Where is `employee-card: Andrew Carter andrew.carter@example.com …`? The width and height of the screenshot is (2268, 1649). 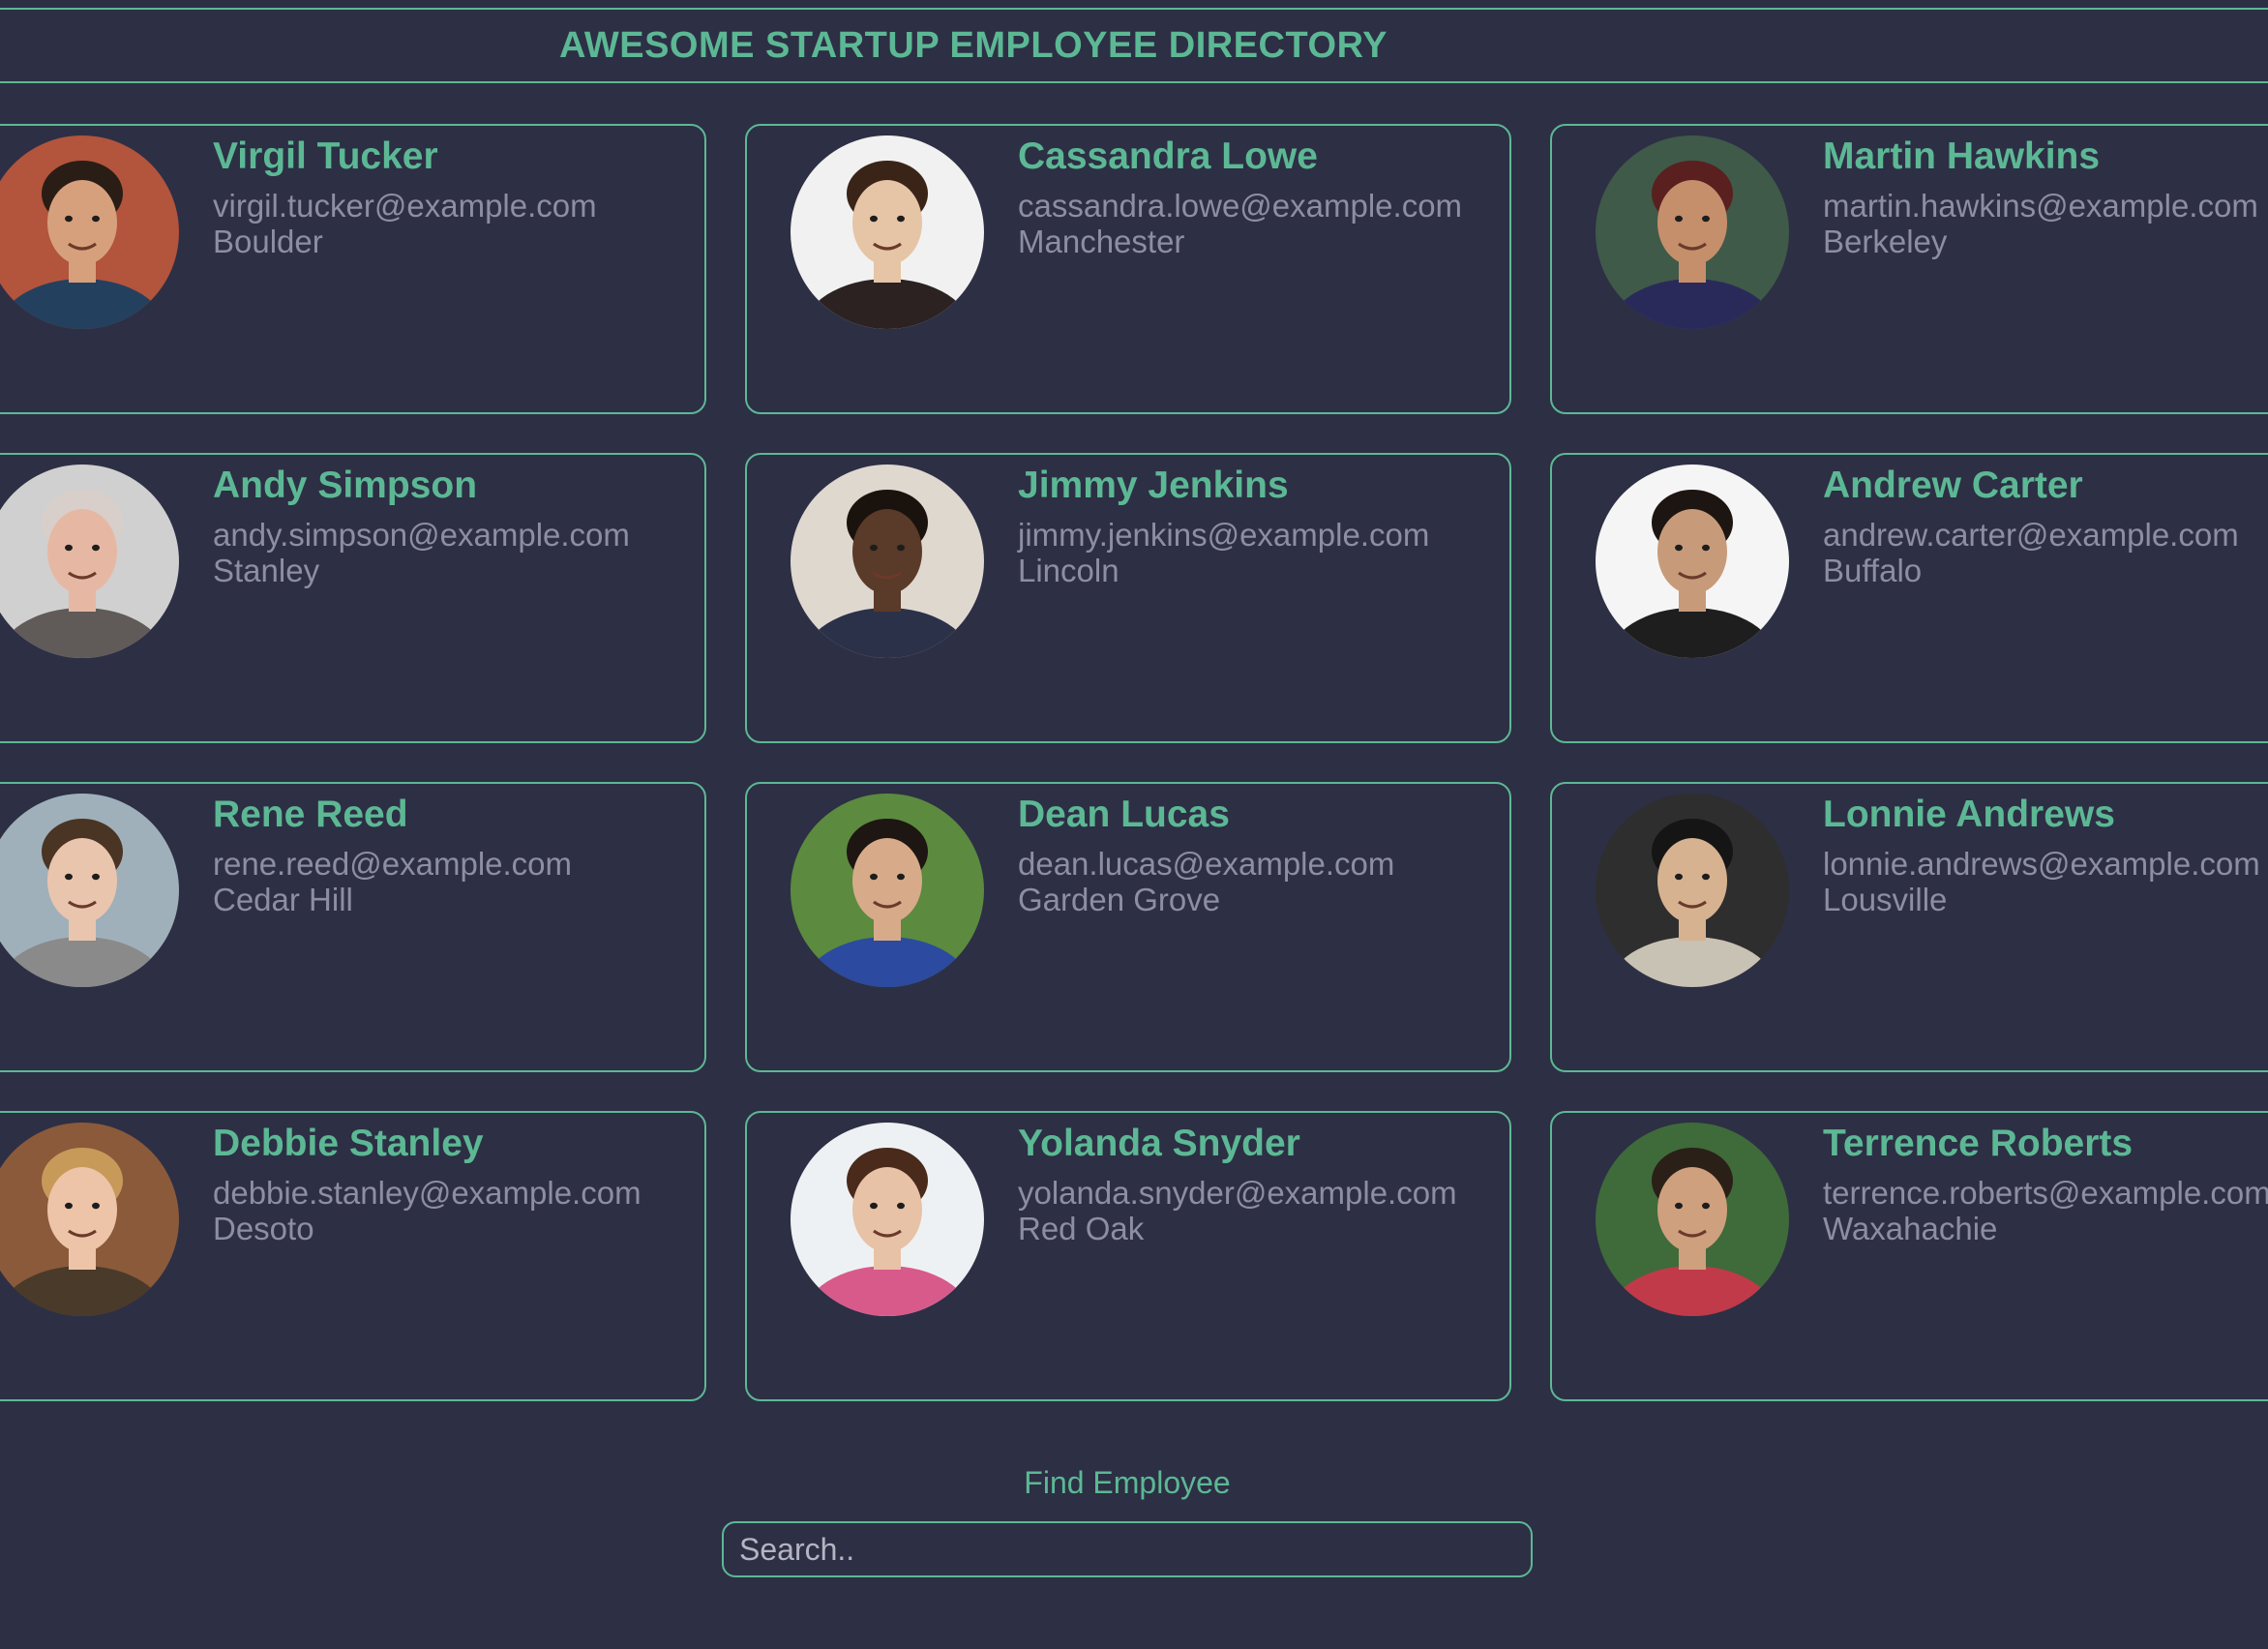
employee-card: Andrew Carter andrew.carter@example.com … is located at coordinates (1909, 598).